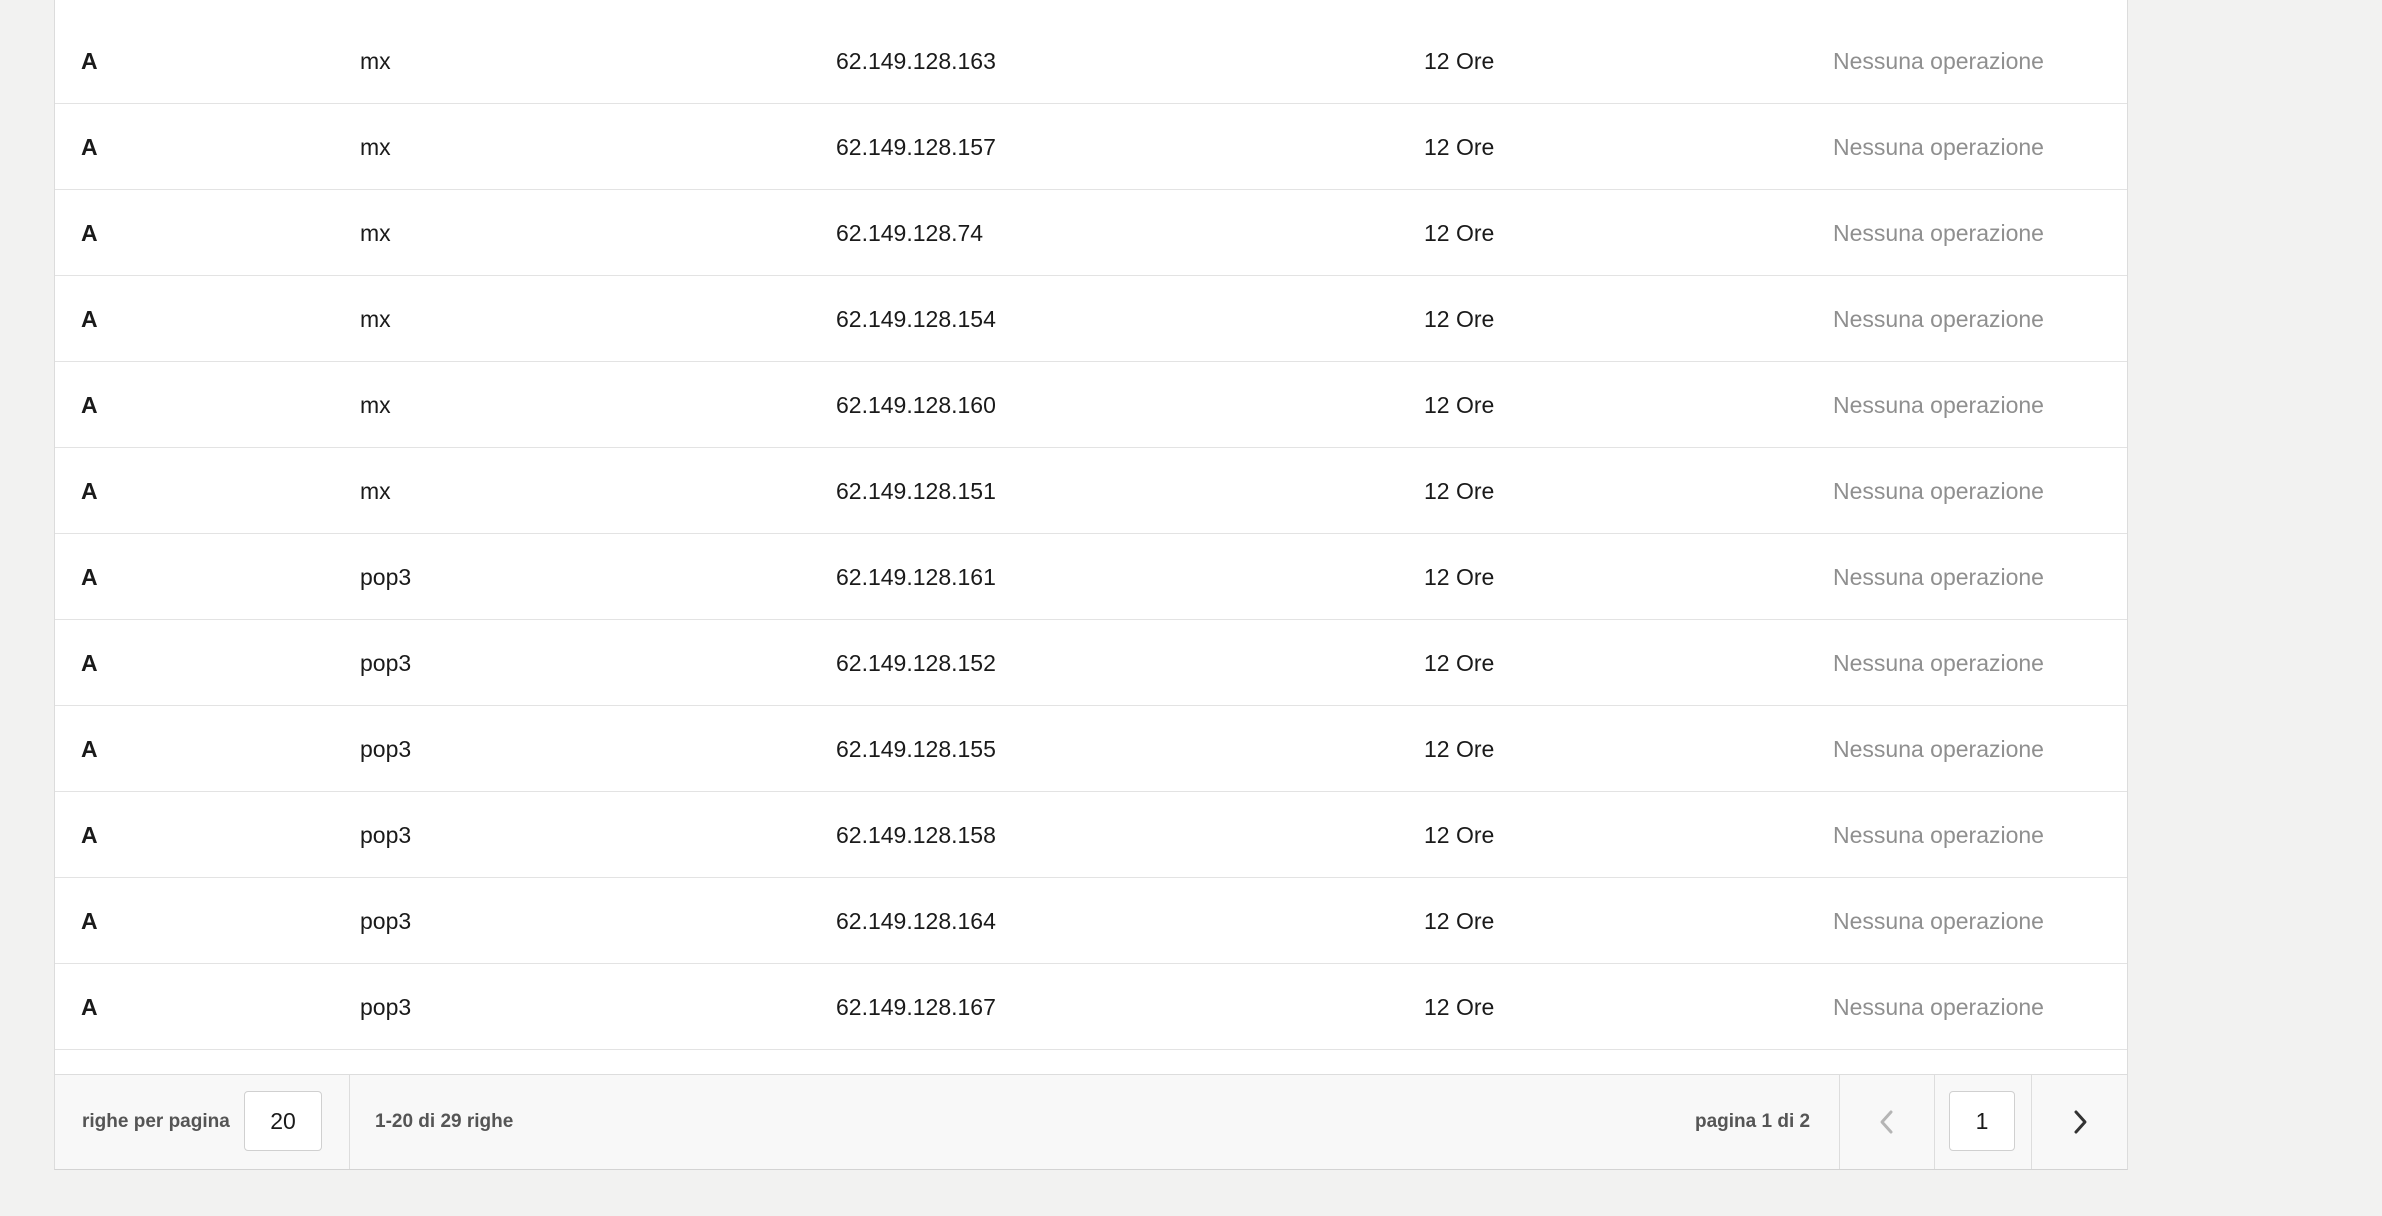 Image resolution: width=2382 pixels, height=1216 pixels. I want to click on previous-page-button, so click(1886, 1122).